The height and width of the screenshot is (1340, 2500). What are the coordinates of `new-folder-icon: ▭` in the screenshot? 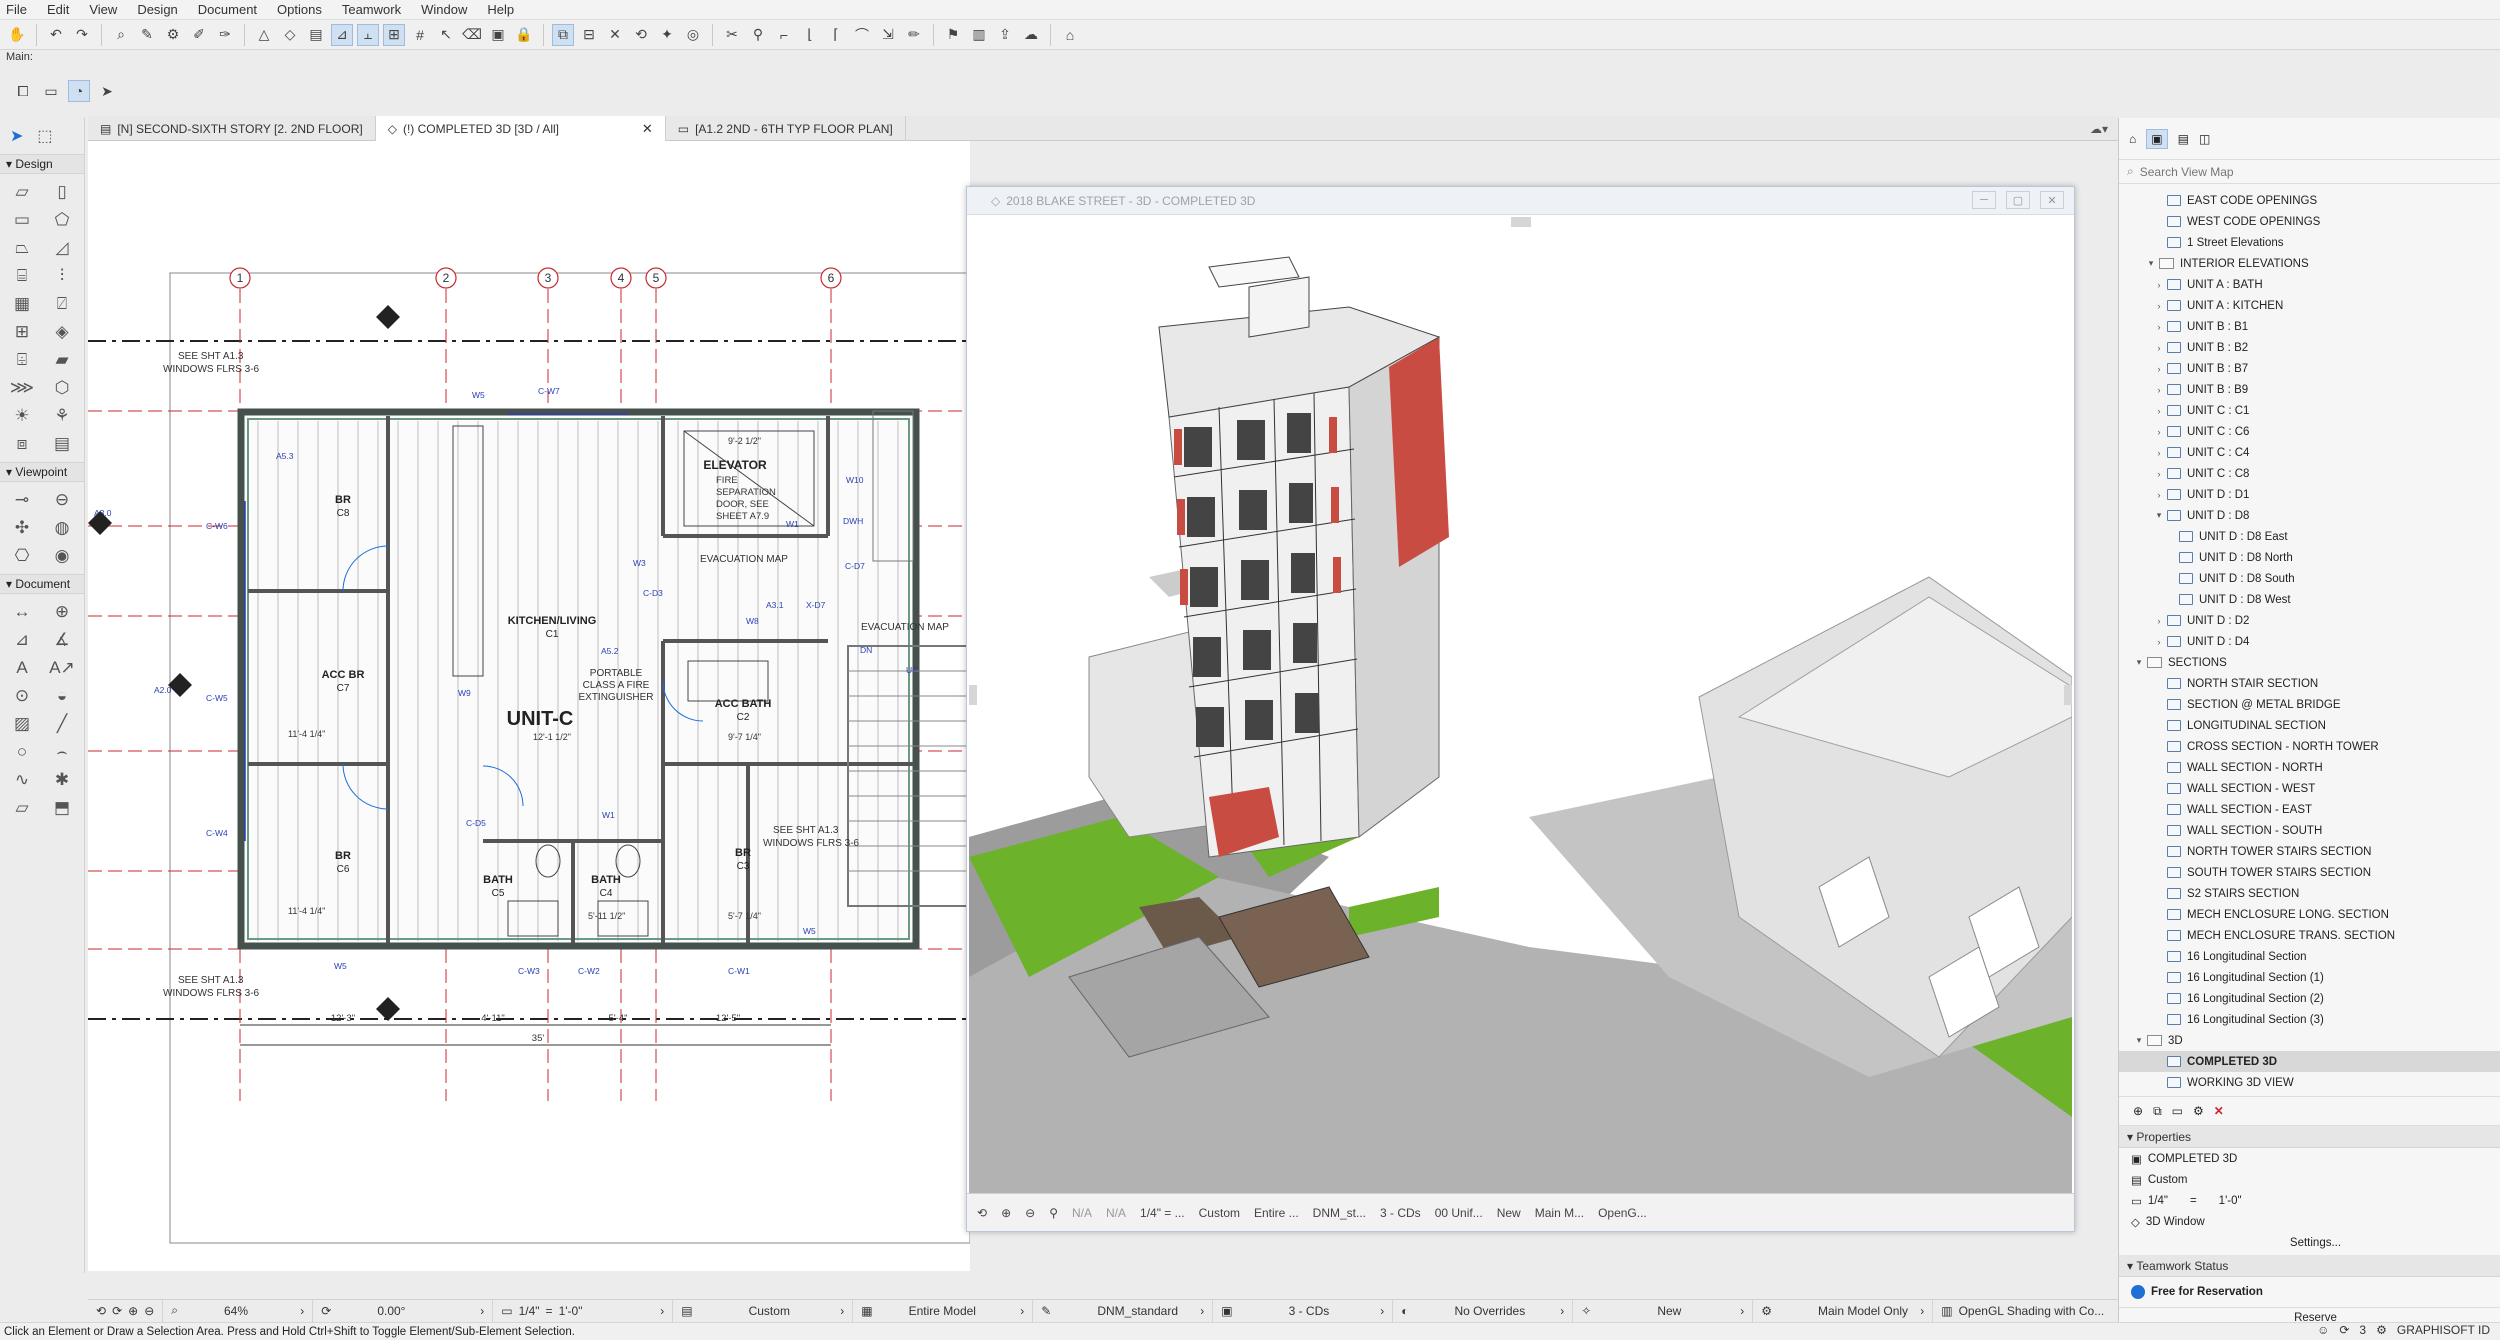 It's located at (2177, 1111).